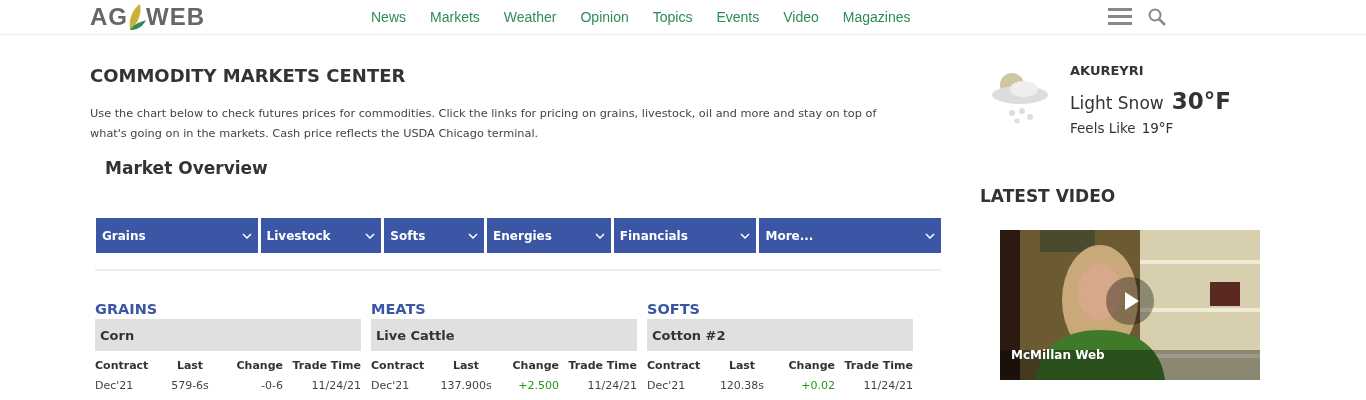 This screenshot has width=1366, height=400. I want to click on commodity-bar: Corn, so click(228, 335).